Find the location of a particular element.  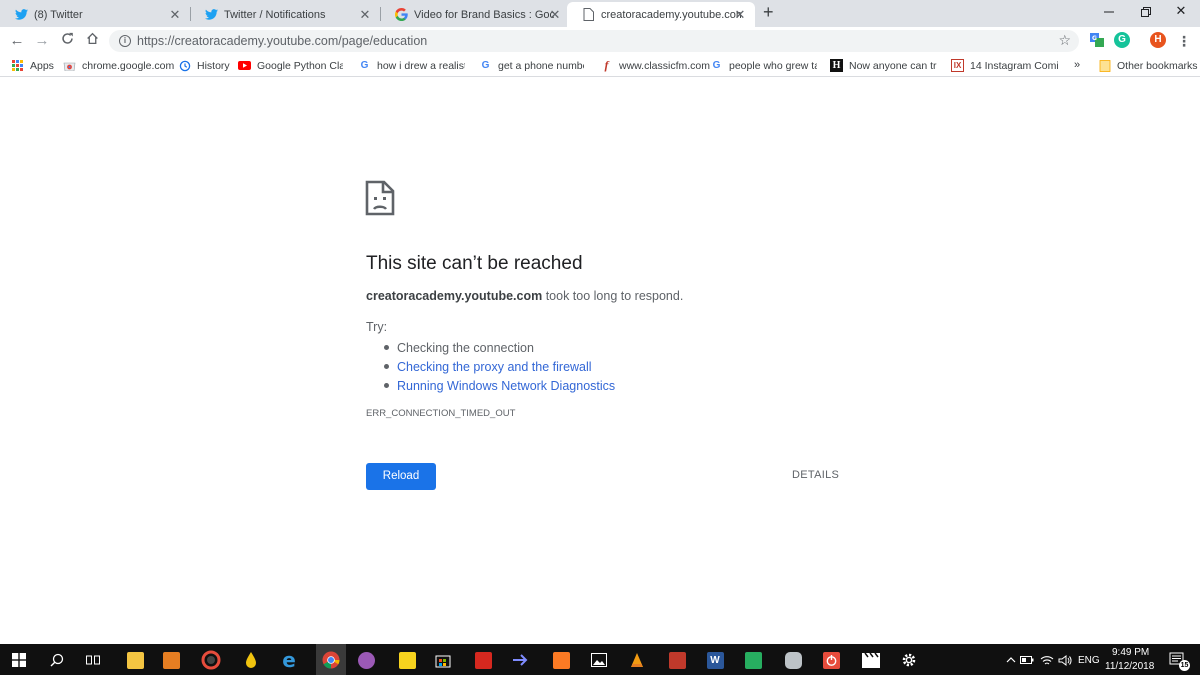

notifications-icon: 15 is located at coordinates (1178, 660).